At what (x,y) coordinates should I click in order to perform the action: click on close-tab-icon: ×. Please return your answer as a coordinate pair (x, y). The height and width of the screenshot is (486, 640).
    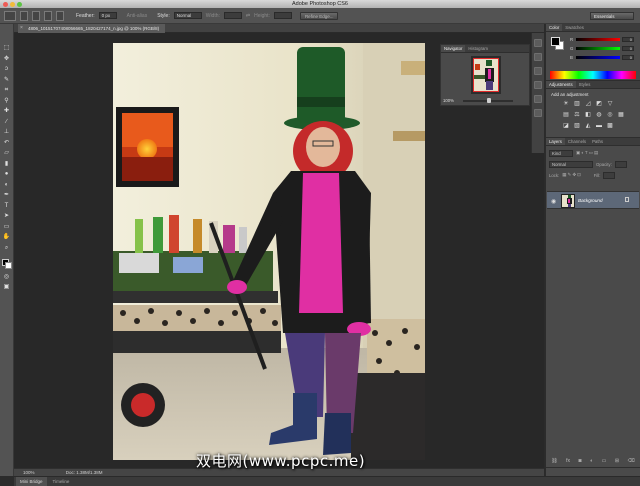
    Looking at the image, I should click on (21, 28).